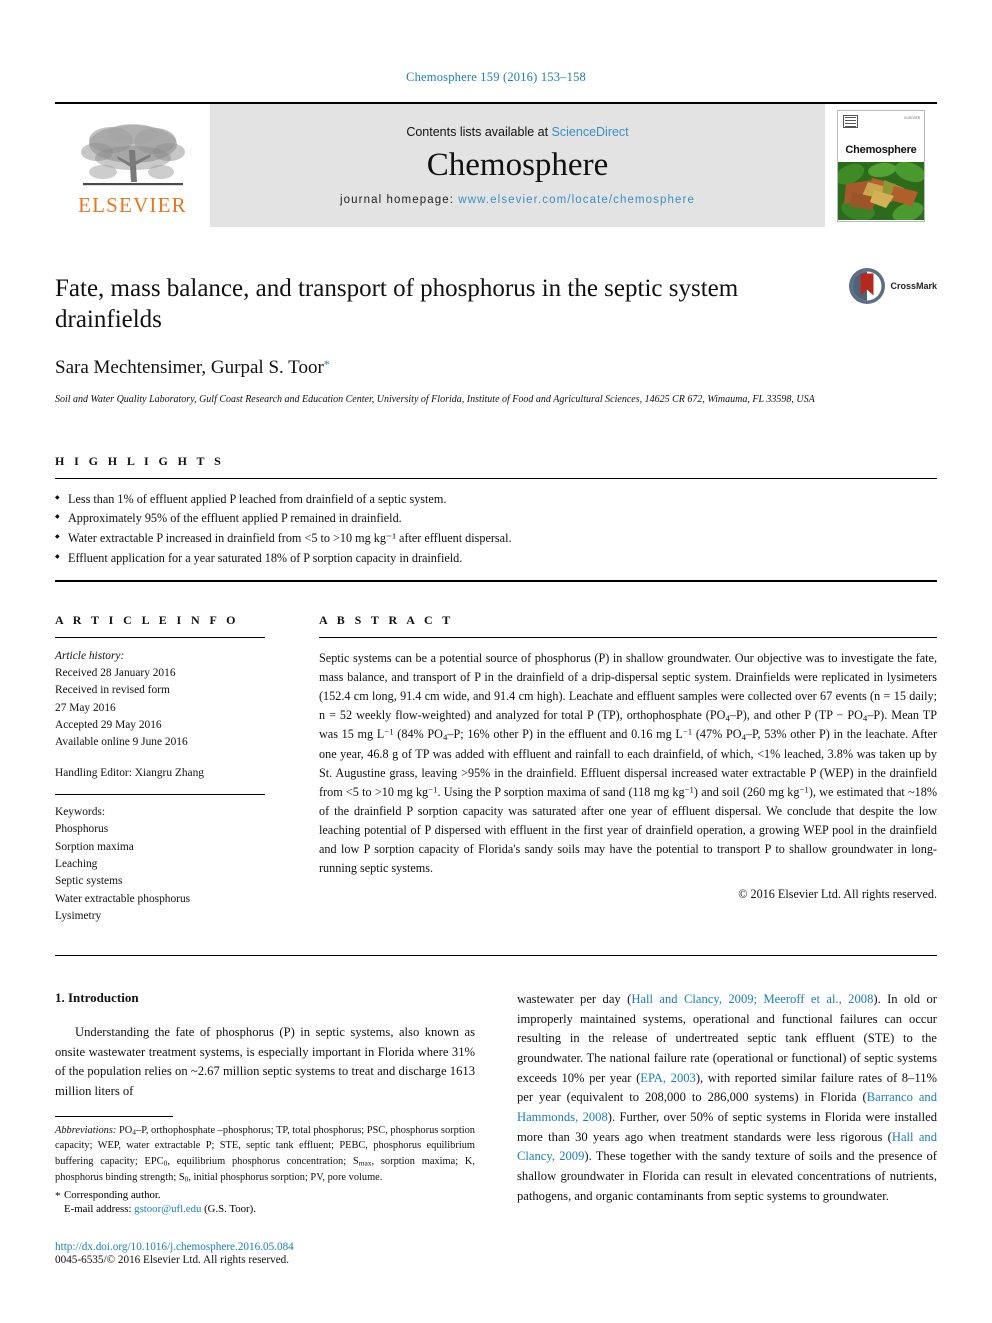 The width and height of the screenshot is (992, 1323). Describe the element at coordinates (90, 655) in the screenshot. I see `article-history-label: Article history:` at that location.